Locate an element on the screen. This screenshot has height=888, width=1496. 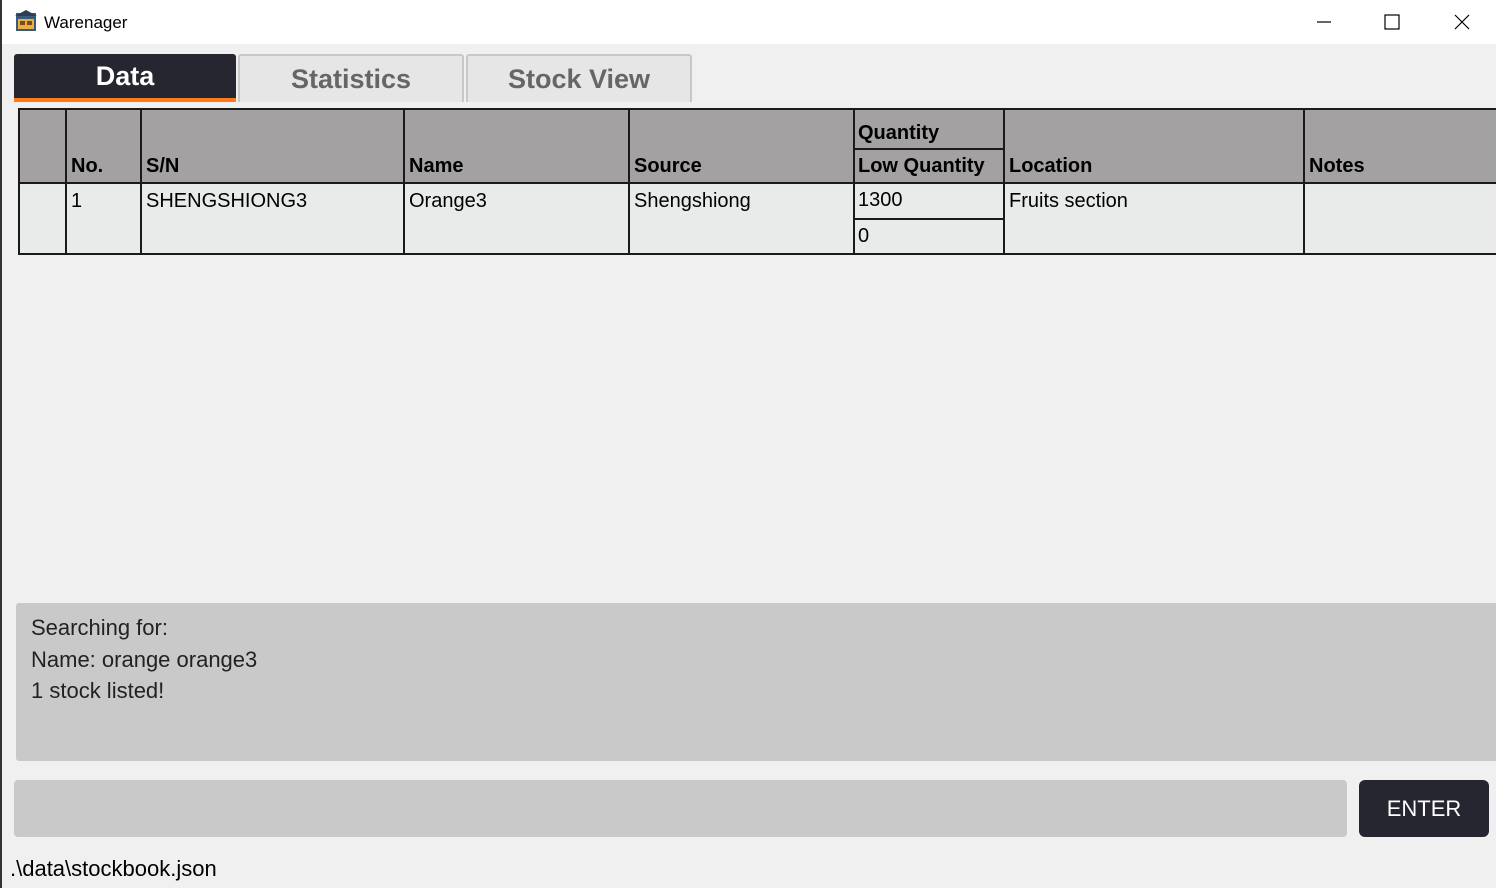
result-line: Name: orange orange3 is located at coordinates (144, 659).